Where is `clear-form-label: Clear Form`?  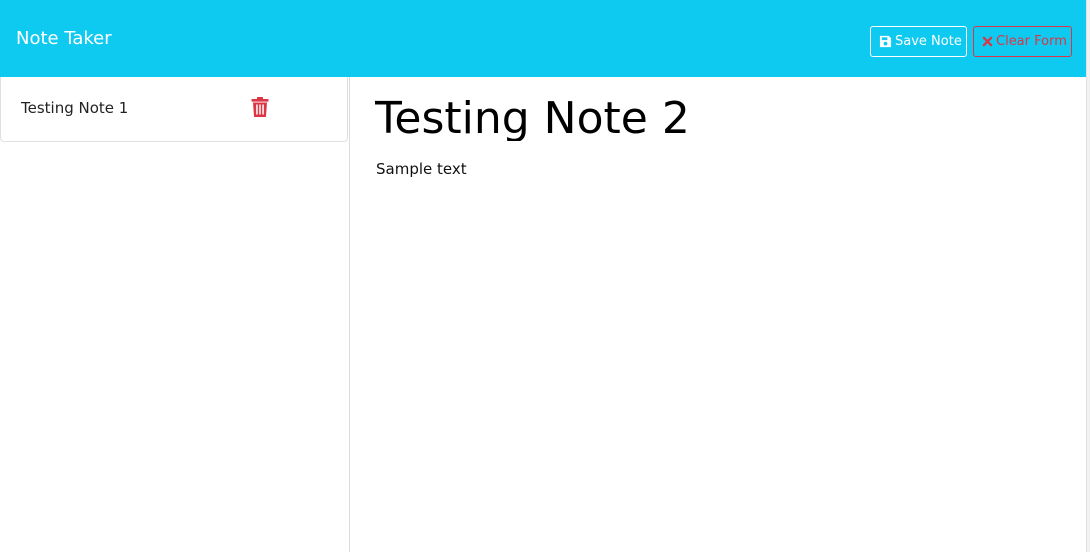
clear-form-label: Clear Form is located at coordinates (1031, 41).